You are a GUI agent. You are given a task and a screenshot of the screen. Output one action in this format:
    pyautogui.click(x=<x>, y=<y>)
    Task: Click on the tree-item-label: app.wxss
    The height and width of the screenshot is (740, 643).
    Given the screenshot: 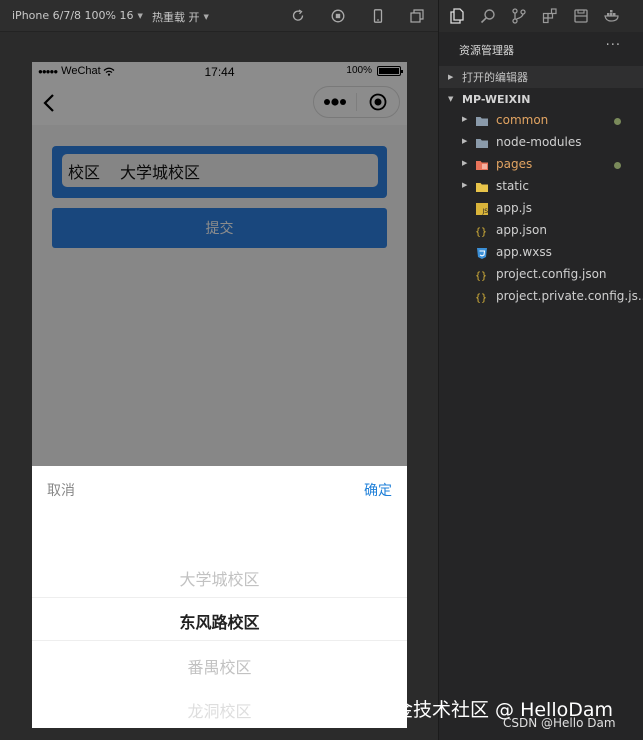 What is the action you would take?
    pyautogui.click(x=524, y=252)
    